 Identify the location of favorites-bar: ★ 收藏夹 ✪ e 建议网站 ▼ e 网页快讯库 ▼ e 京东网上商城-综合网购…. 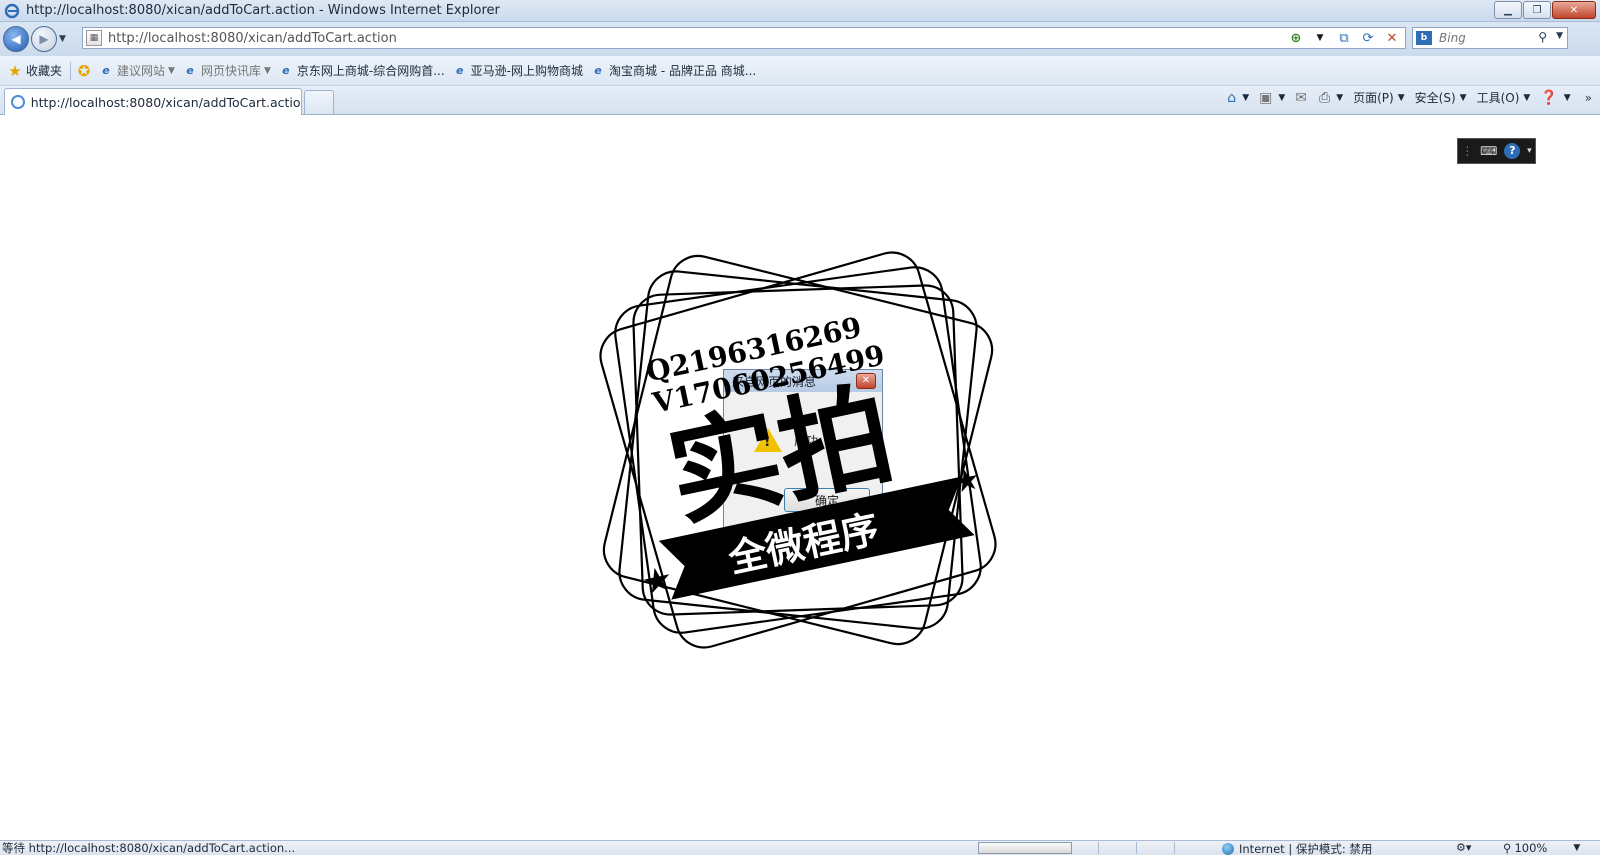
(800, 71).